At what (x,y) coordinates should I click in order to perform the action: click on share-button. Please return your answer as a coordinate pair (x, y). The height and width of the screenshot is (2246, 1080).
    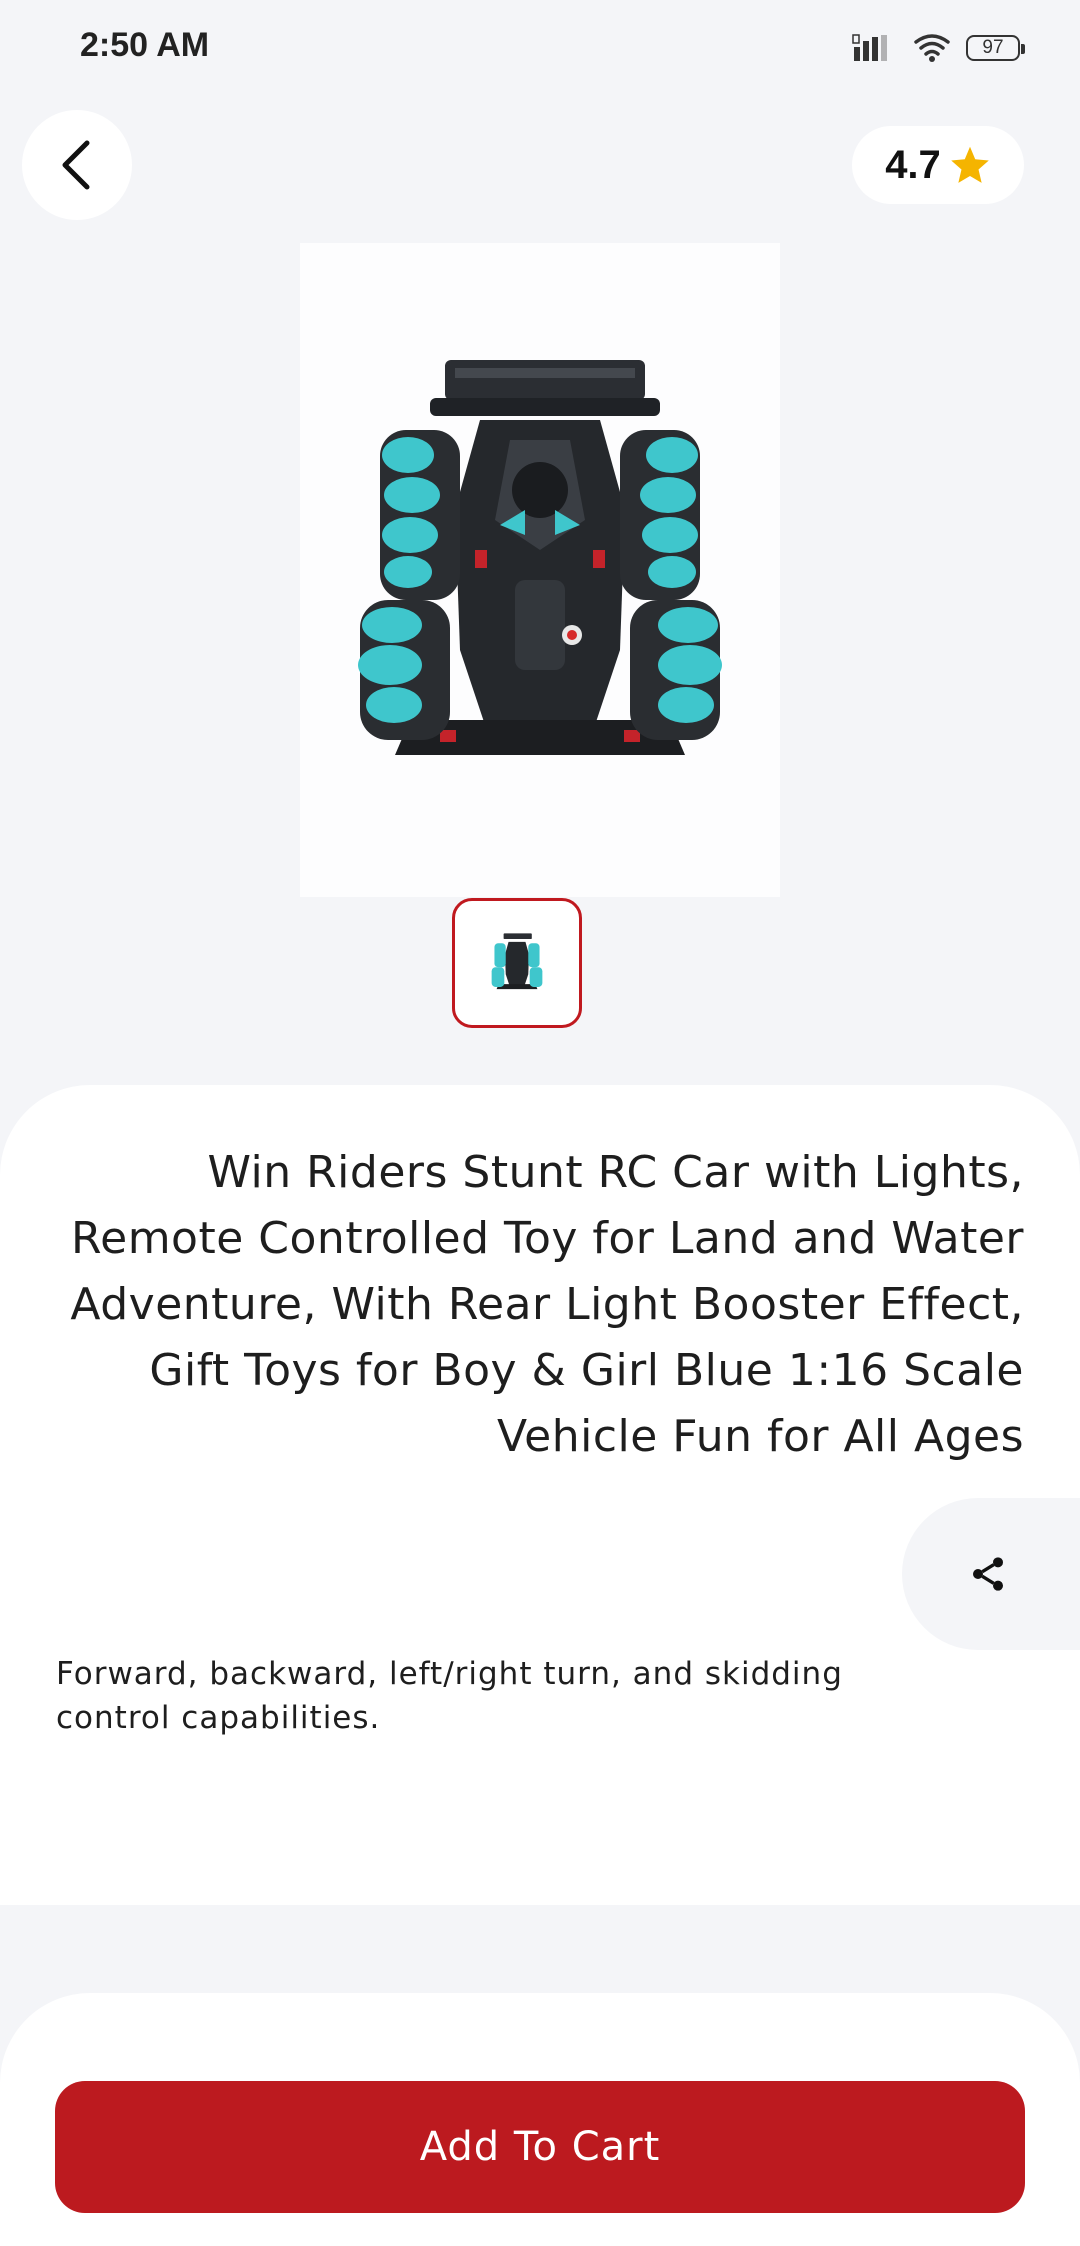
    Looking at the image, I should click on (991, 1574).